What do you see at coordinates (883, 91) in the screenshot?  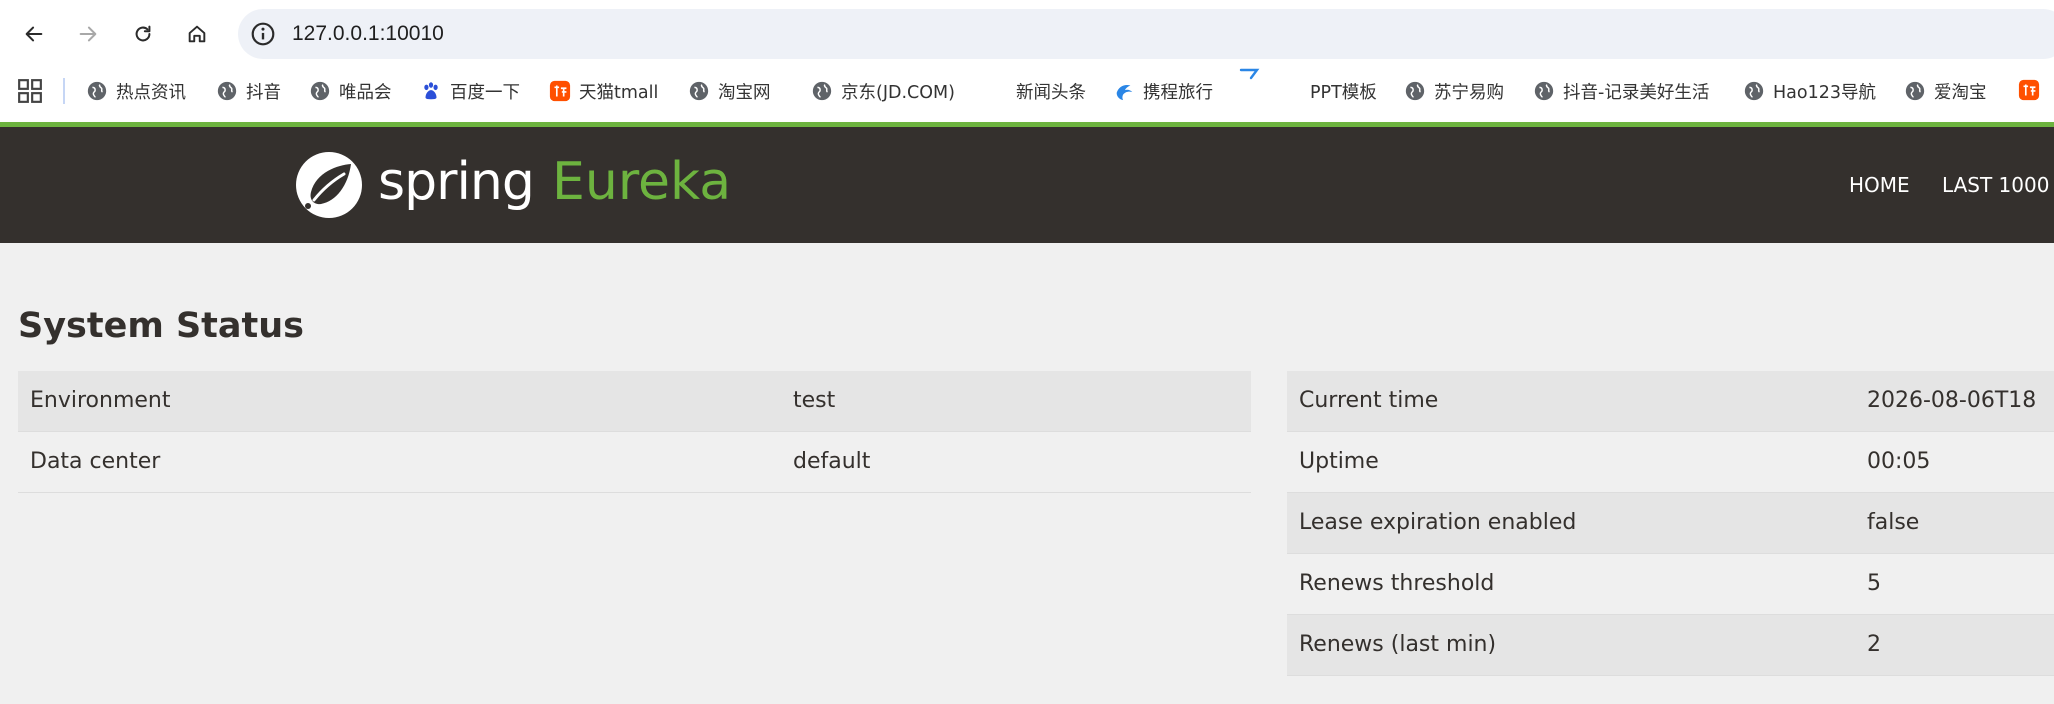 I see `bookmark-item: 京东(JD.COM)` at bounding box center [883, 91].